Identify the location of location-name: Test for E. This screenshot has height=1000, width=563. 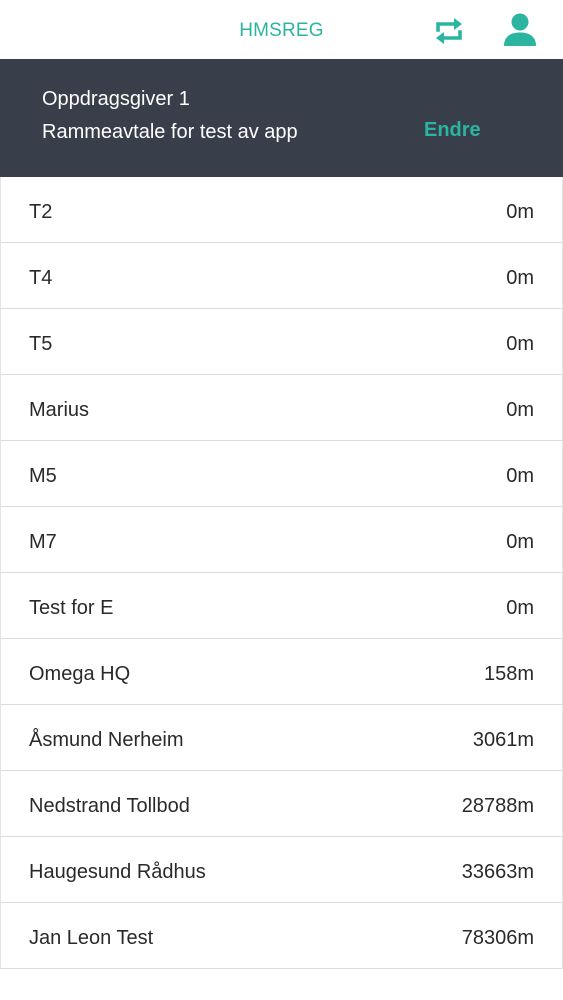
(71, 608).